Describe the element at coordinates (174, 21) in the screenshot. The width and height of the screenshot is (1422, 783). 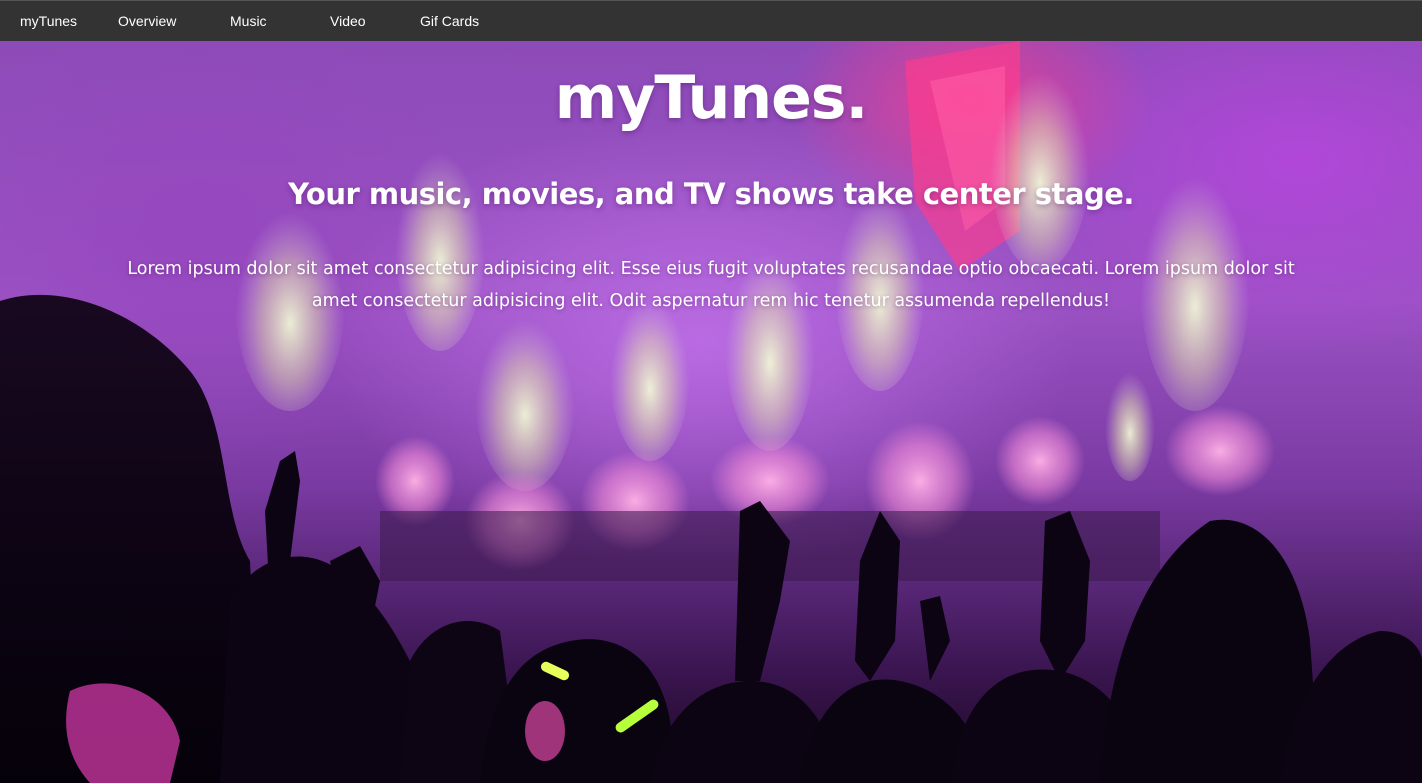
I see `nav-item-overview: Overview` at that location.